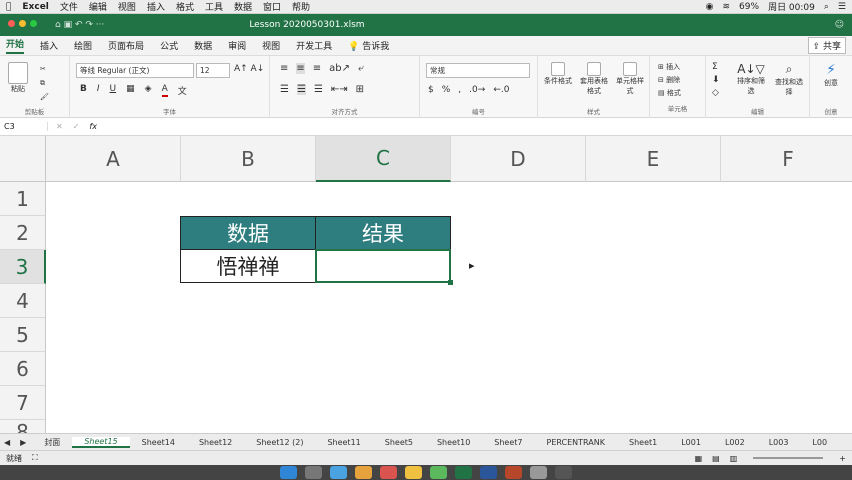 This screenshot has width=852, height=480. What do you see at coordinates (164, 90) in the screenshot?
I see `font-color-icon: A` at bounding box center [164, 90].